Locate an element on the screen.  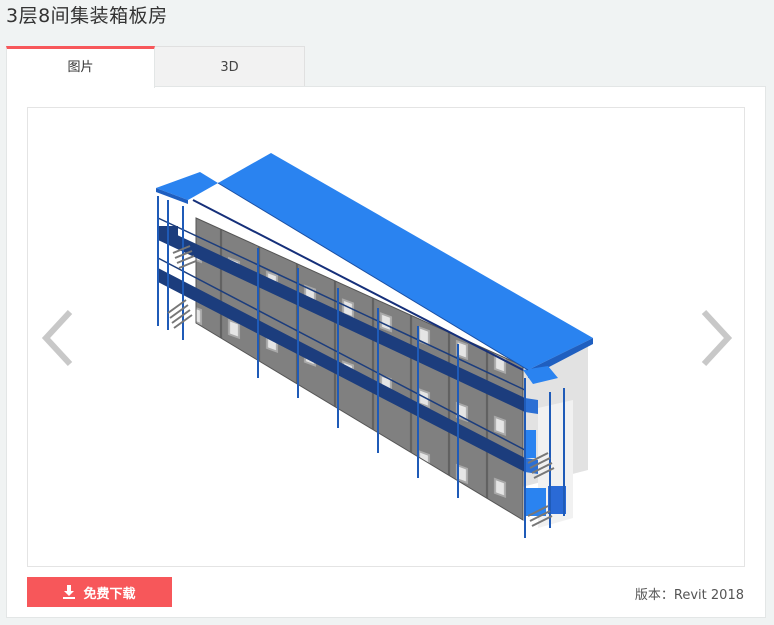
free-download-button: 免费下载 is located at coordinates (99, 592).